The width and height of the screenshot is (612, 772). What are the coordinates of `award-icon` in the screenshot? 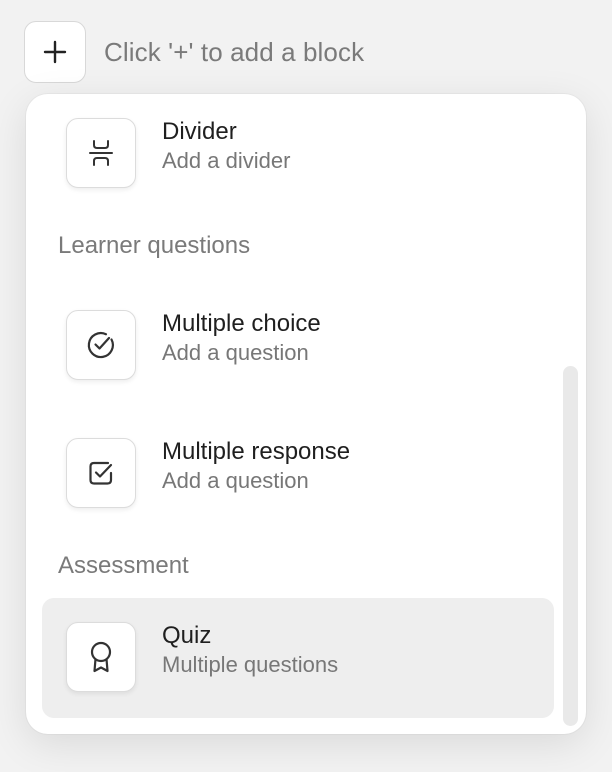 It's located at (101, 657).